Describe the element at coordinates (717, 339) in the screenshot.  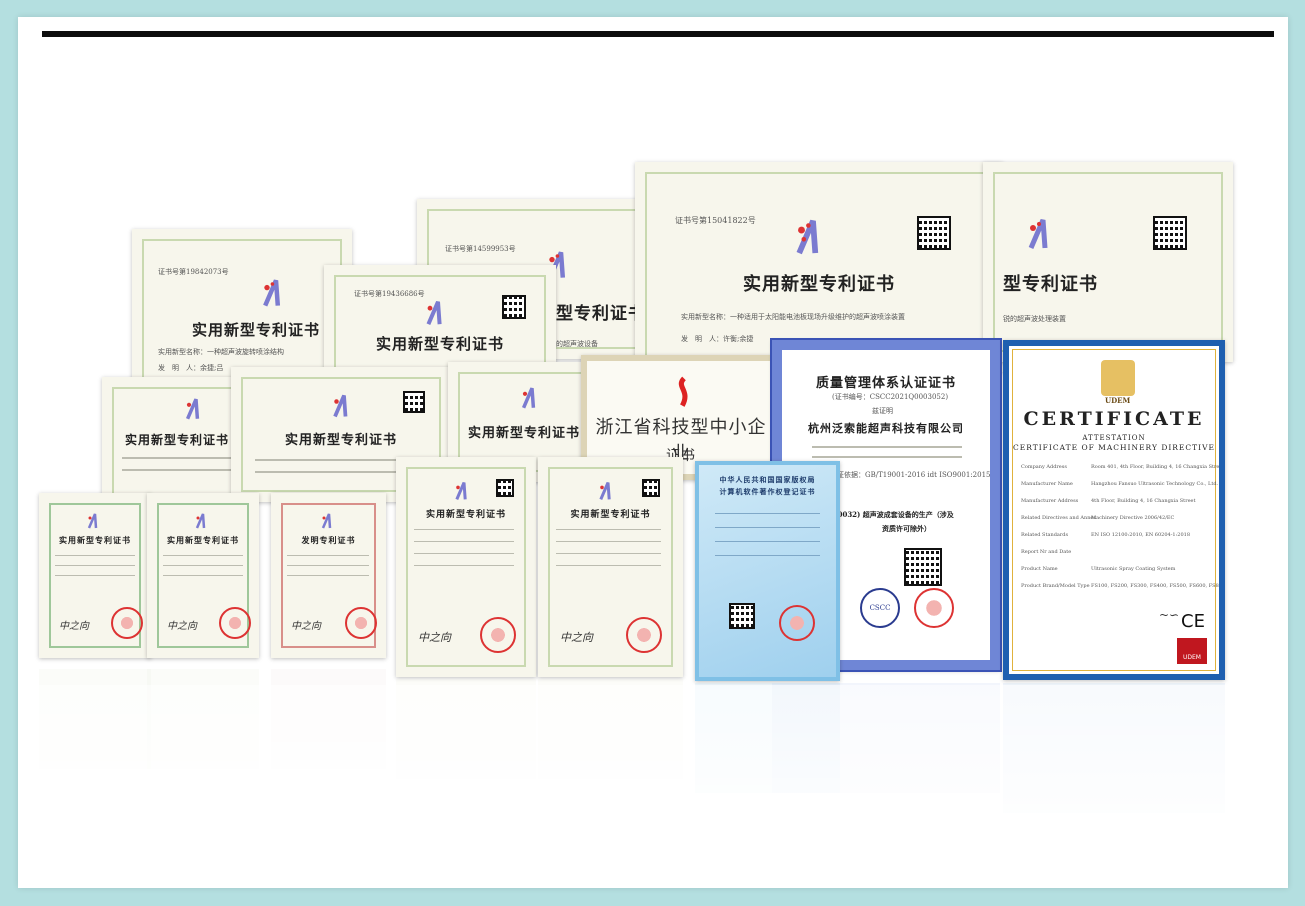
I see `inventor-line: 发 明 人：许衡;余捷` at that location.